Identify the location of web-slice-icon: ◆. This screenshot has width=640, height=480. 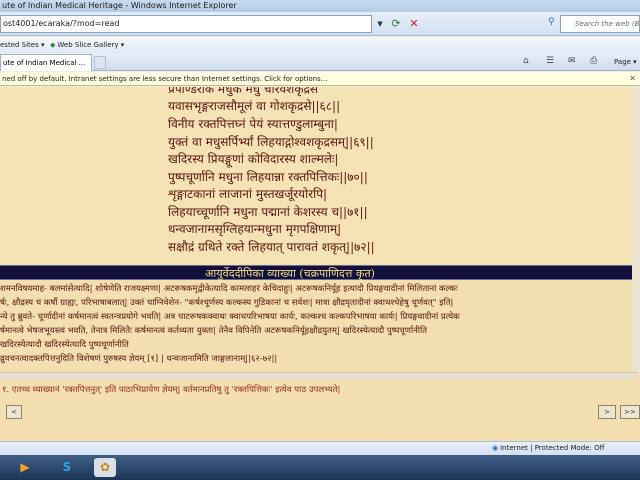
(53, 45).